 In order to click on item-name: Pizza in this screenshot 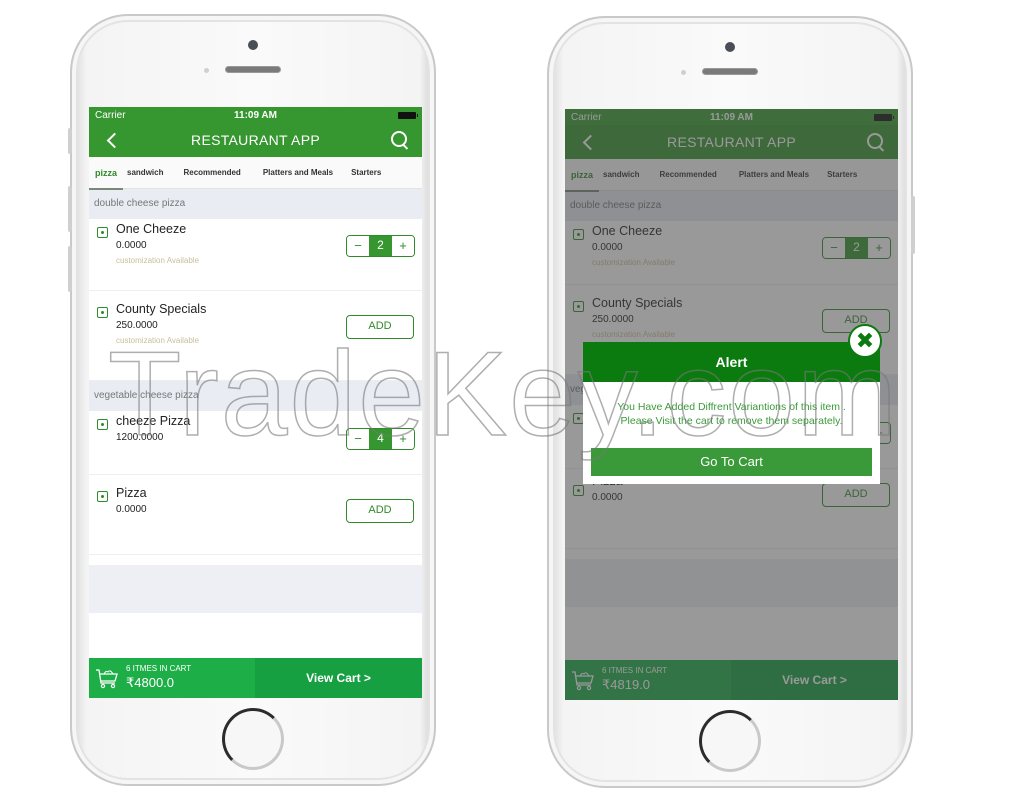, I will do `click(131, 493)`.